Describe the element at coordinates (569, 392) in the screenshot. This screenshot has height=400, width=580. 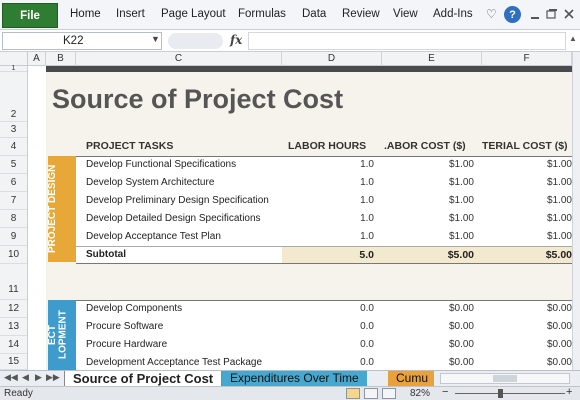
I see `zoom-in-icon: +` at that location.